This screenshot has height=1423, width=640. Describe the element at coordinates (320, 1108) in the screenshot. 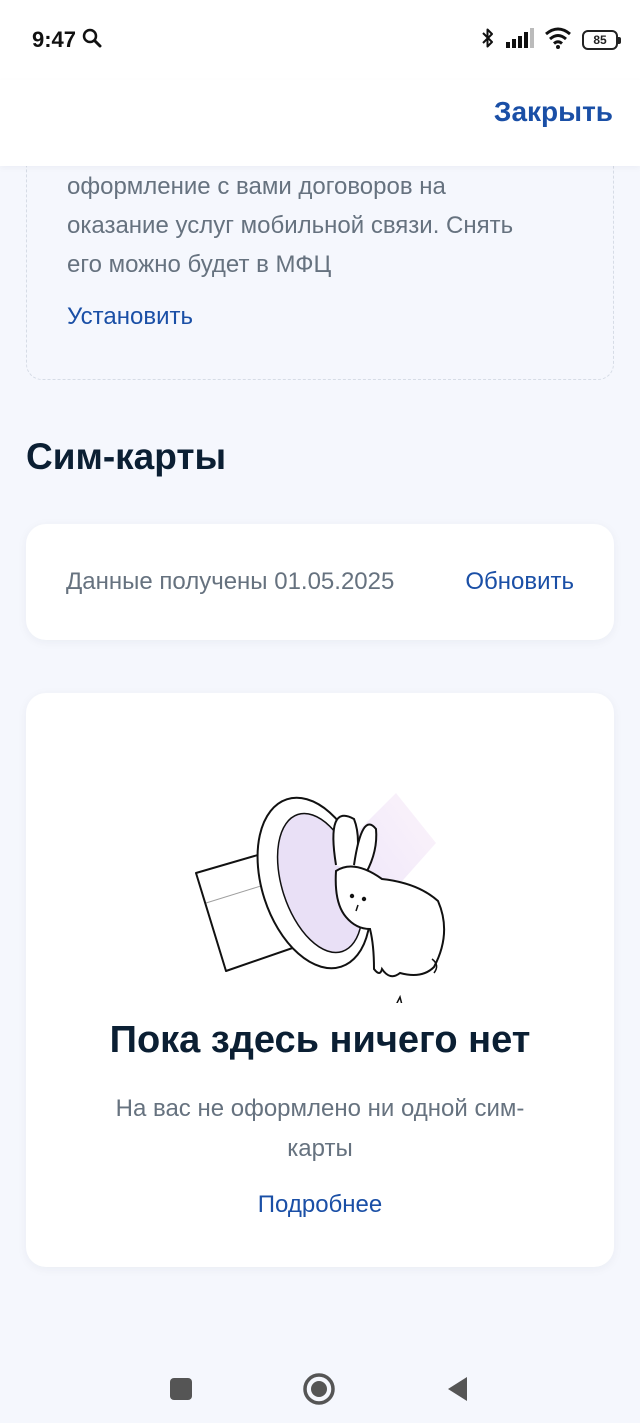

I see `empty-state-subtitle-line: На вас не оформлено ни одной сим-` at that location.